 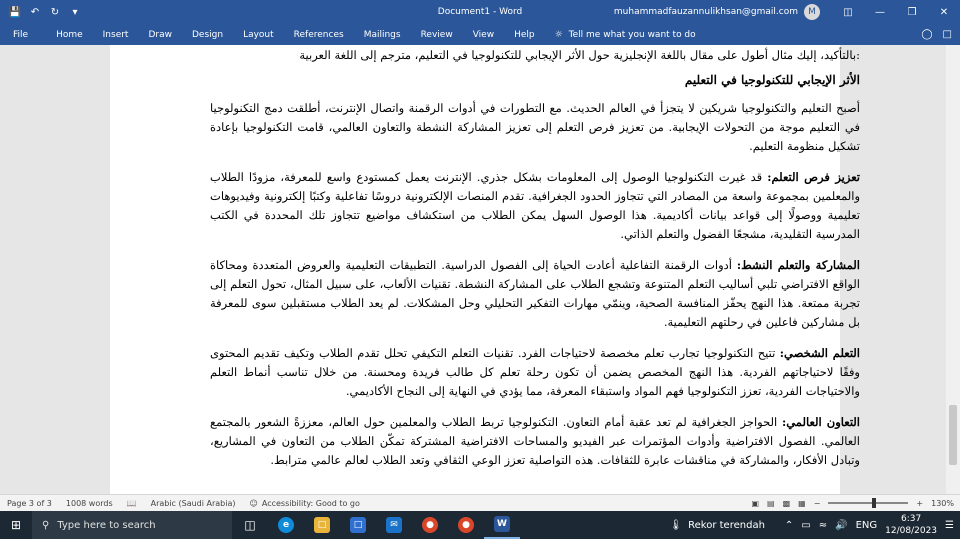 I want to click on mail-icon: ✉, so click(x=394, y=525).